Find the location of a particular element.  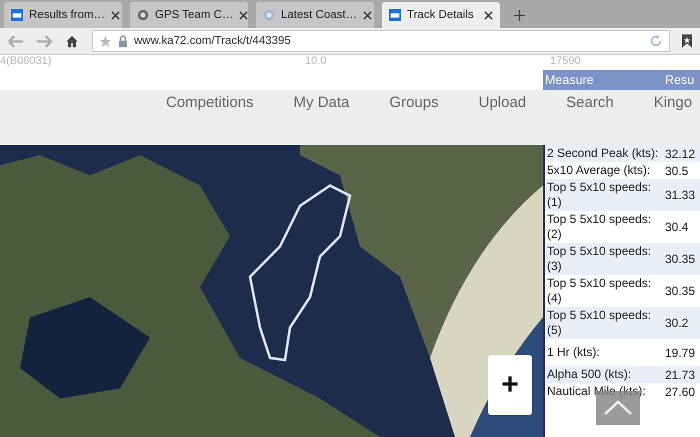

column-header: Measure is located at coordinates (570, 80).